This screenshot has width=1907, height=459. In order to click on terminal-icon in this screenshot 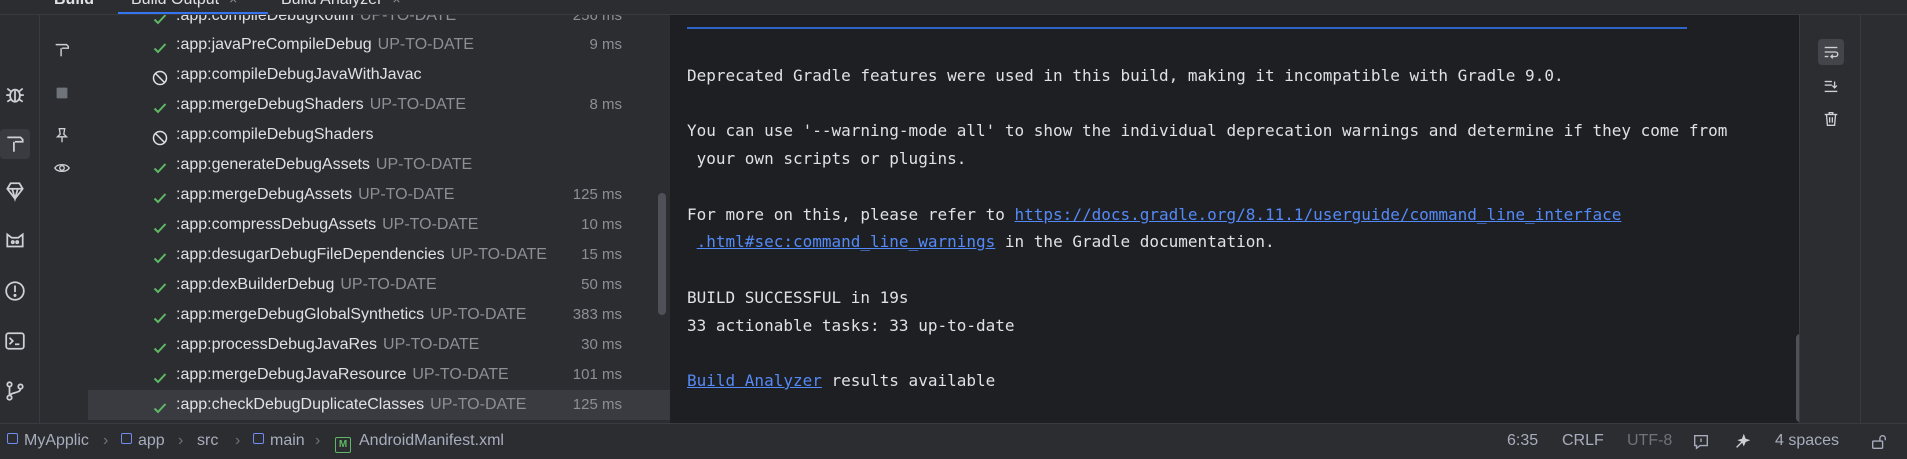, I will do `click(15, 341)`.